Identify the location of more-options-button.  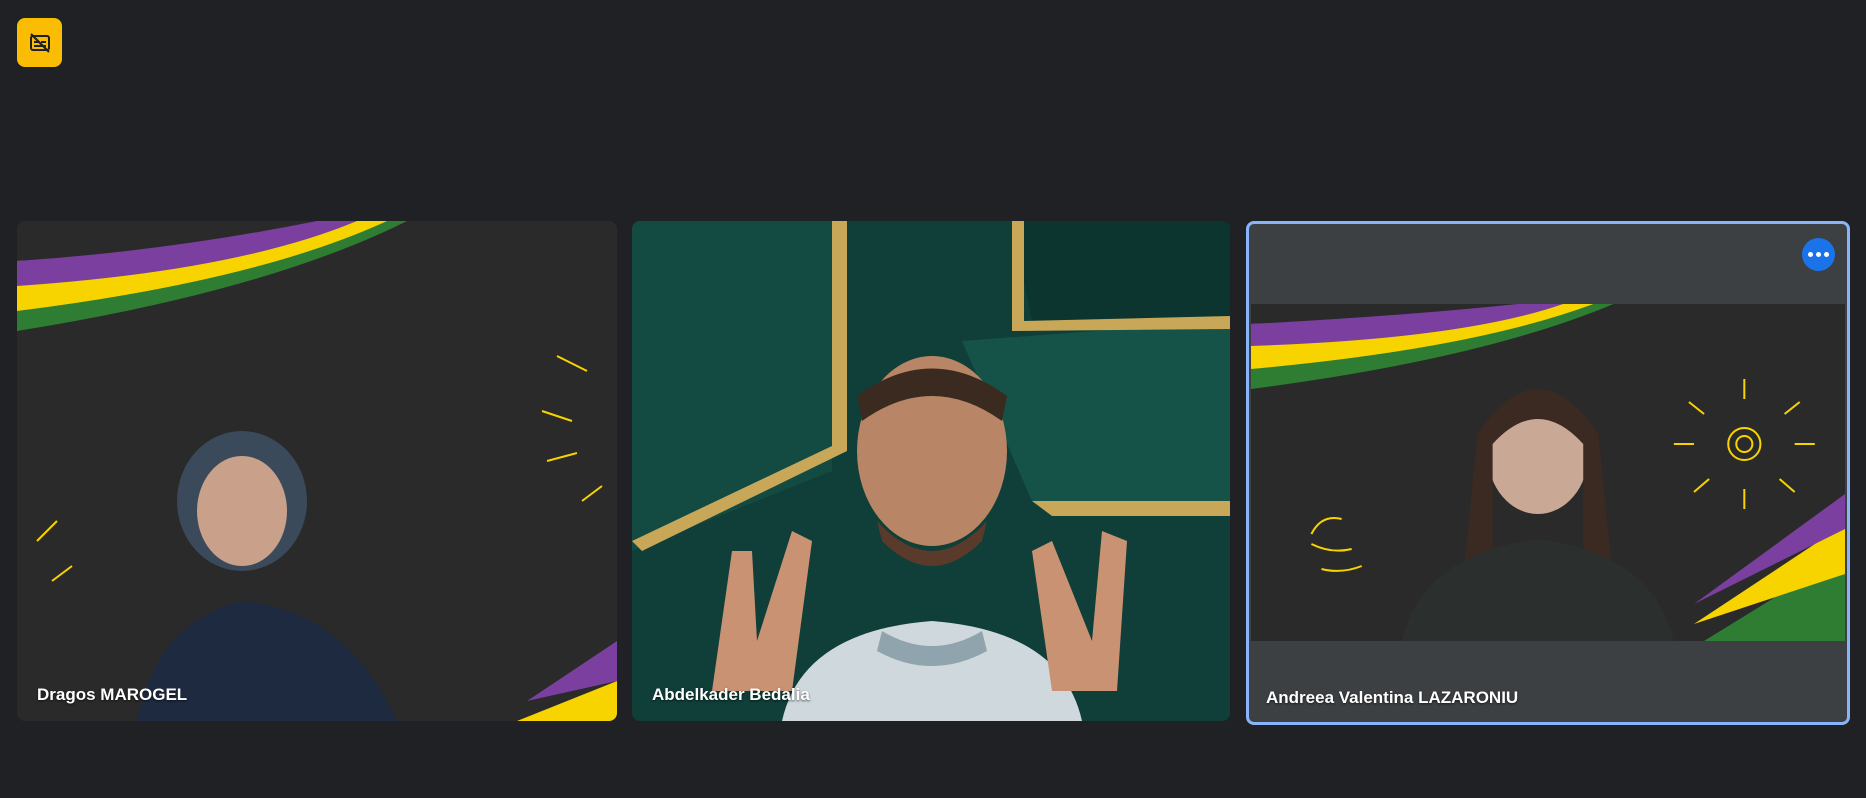
(1818, 254).